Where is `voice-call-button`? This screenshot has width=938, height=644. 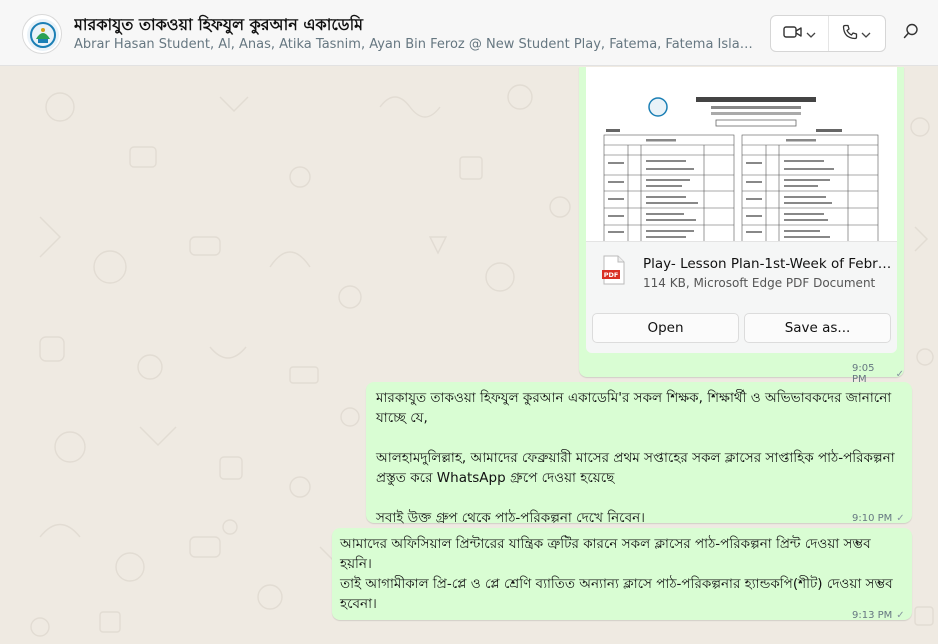
voice-call-button is located at coordinates (856, 33).